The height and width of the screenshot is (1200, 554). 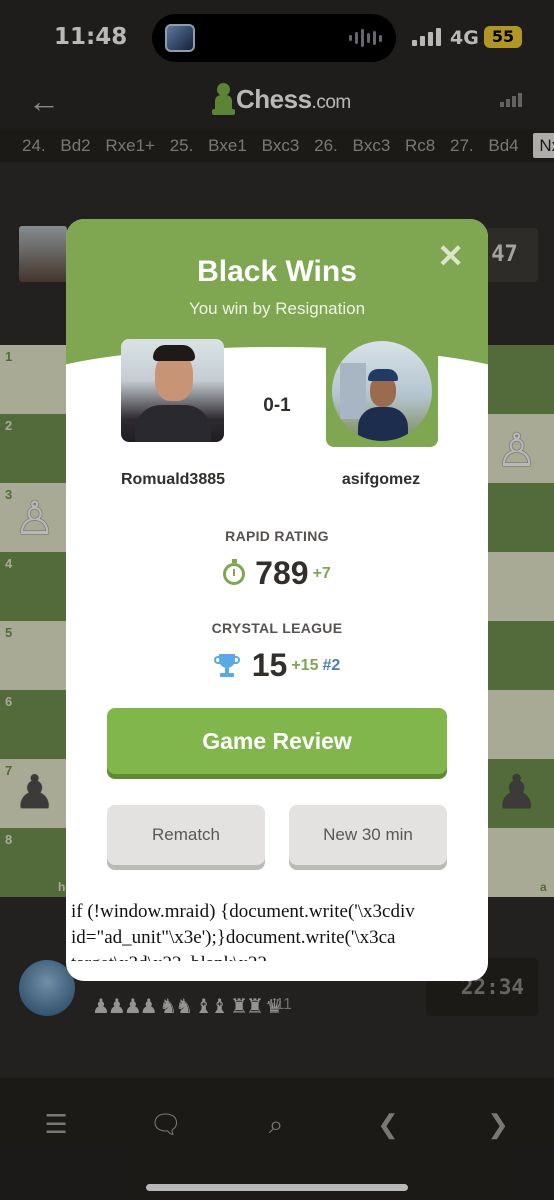 What do you see at coordinates (226, 665) in the screenshot?
I see `trophy-icon` at bounding box center [226, 665].